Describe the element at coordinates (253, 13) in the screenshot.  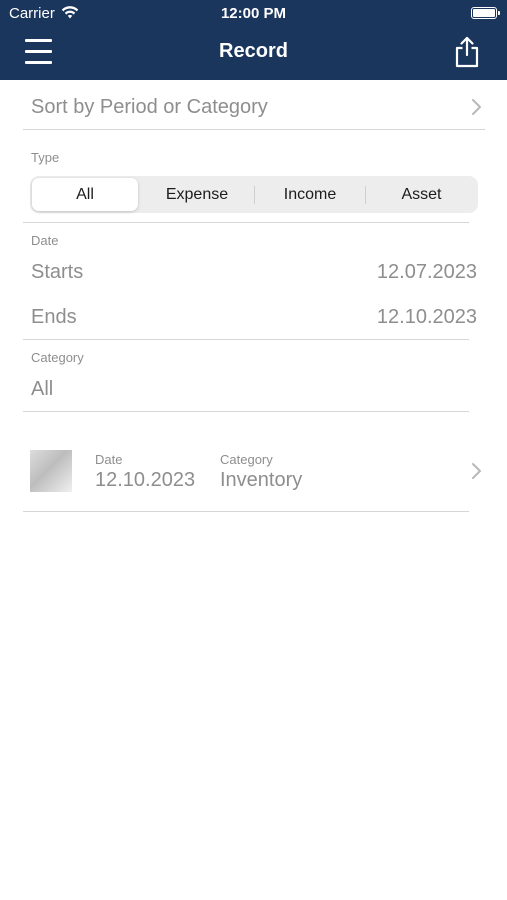
I see `status-time: 12:00 PM` at that location.